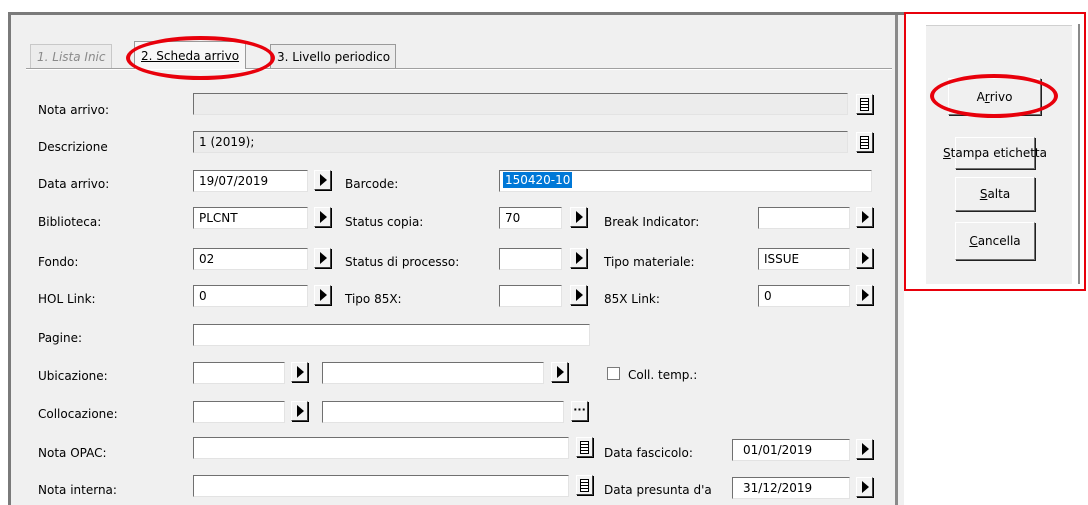 This screenshot has width=1088, height=505. What do you see at coordinates (983, 194) in the screenshot?
I see `salta-accel-key: S` at bounding box center [983, 194].